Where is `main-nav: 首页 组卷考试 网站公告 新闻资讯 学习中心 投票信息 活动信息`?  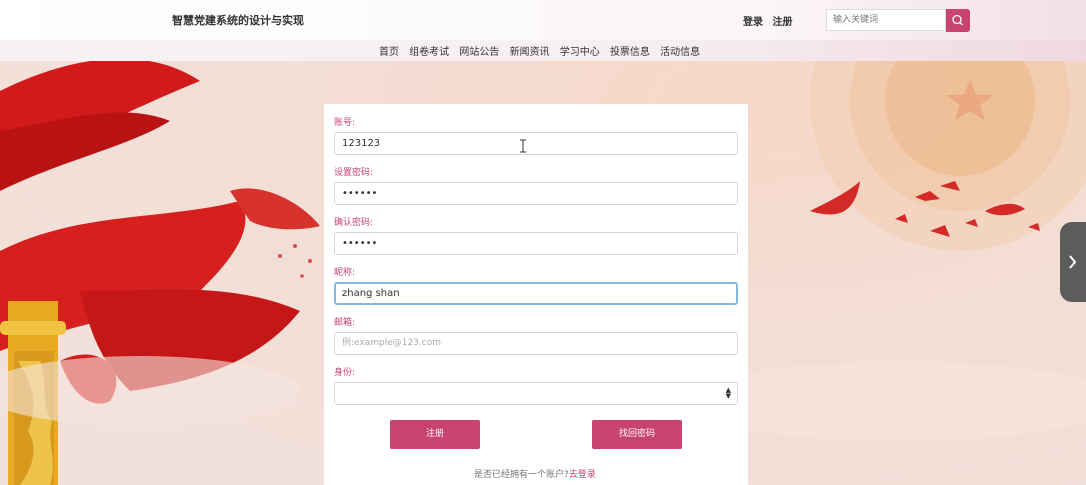 main-nav: 首页 组卷考试 网站公告 新闻资讯 学习中心 投票信息 活动信息 is located at coordinates (543, 50).